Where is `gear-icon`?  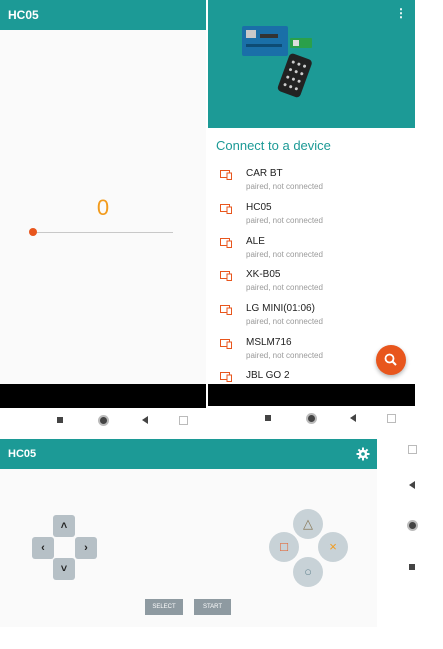 gear-icon is located at coordinates (363, 454).